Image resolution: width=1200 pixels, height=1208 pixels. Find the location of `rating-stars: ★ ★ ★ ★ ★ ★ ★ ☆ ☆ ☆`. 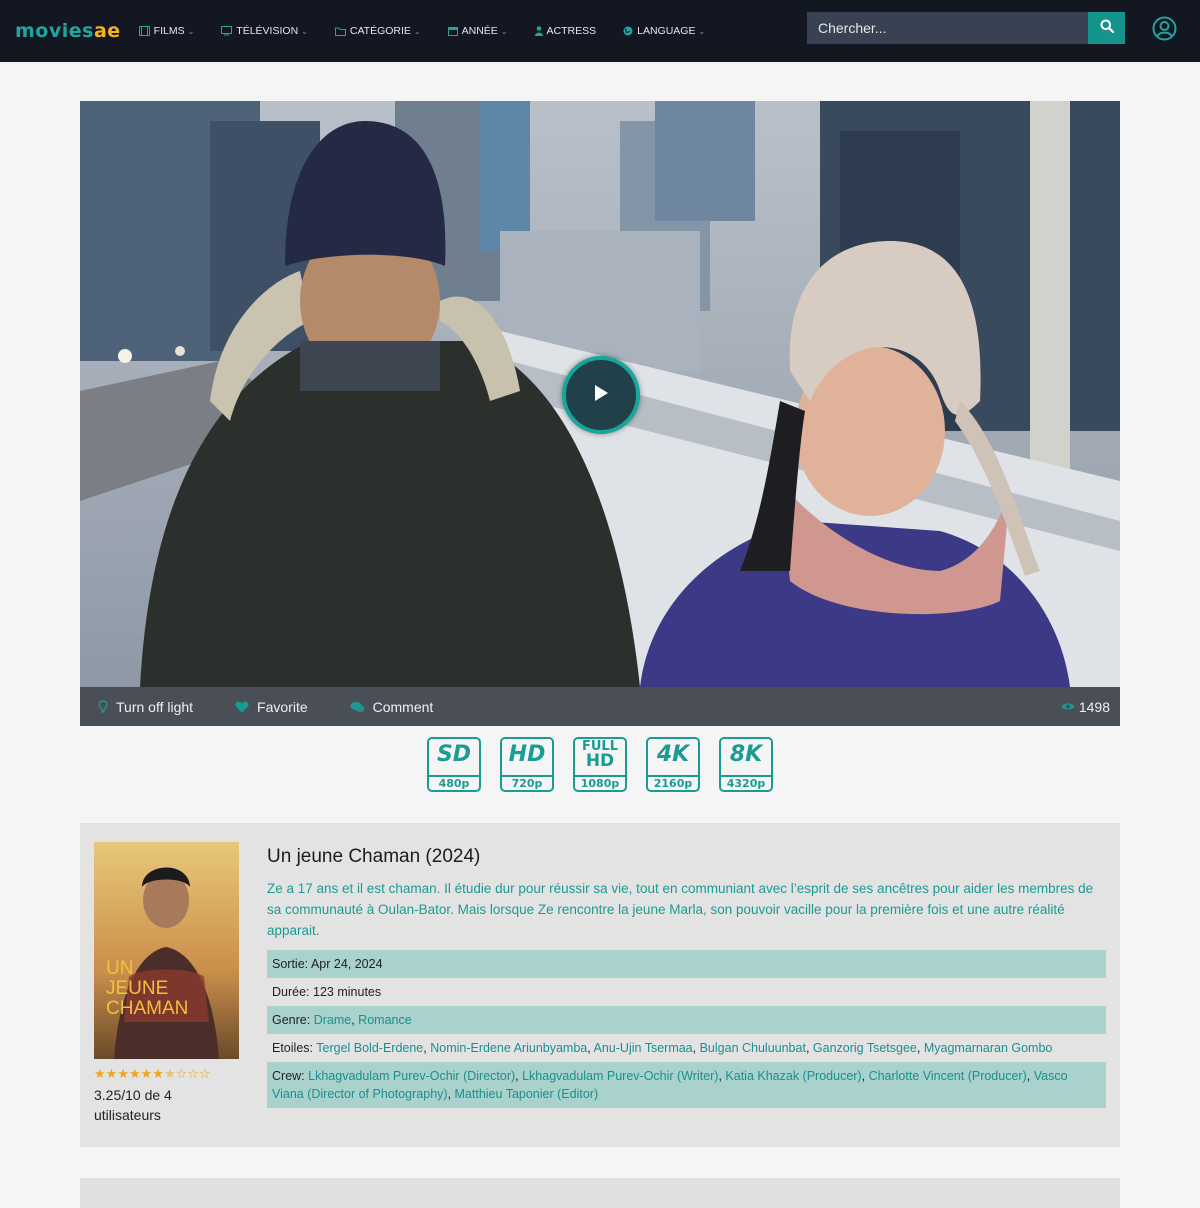

rating-stars: ★ ★ ★ ★ ★ ★ ★ ☆ ☆ ☆ is located at coordinates (152, 1073).